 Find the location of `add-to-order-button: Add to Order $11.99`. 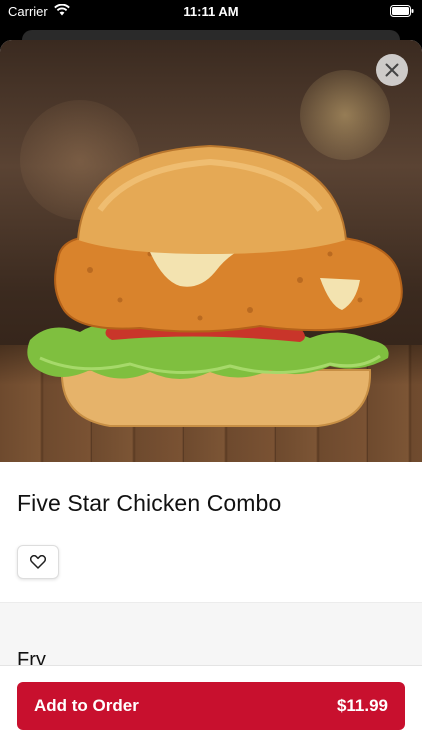

add-to-order-button: Add to Order $11.99 is located at coordinates (211, 706).